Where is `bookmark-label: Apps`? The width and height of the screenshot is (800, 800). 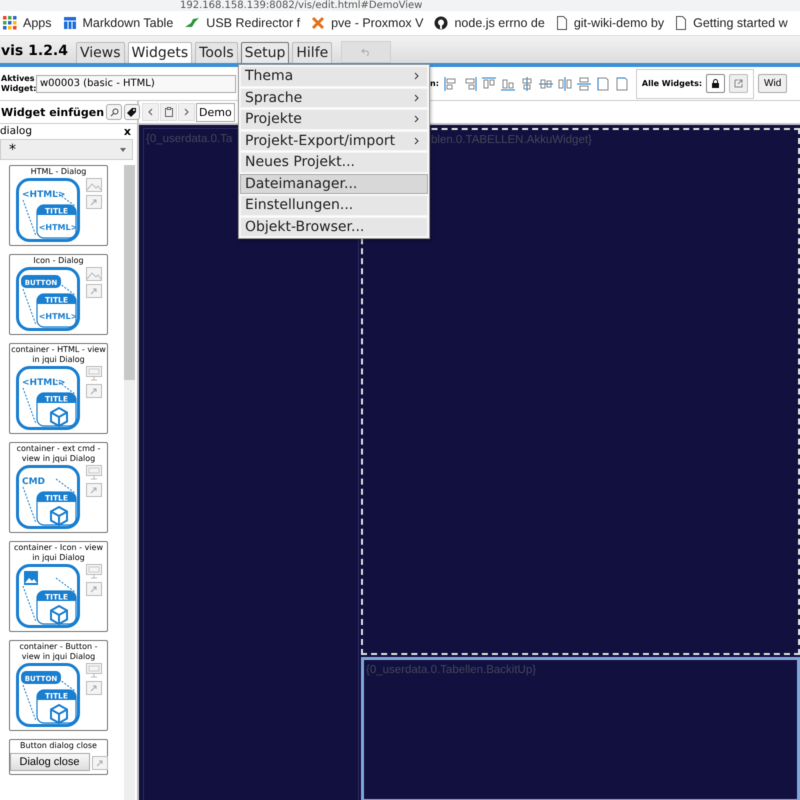 bookmark-label: Apps is located at coordinates (37, 23).